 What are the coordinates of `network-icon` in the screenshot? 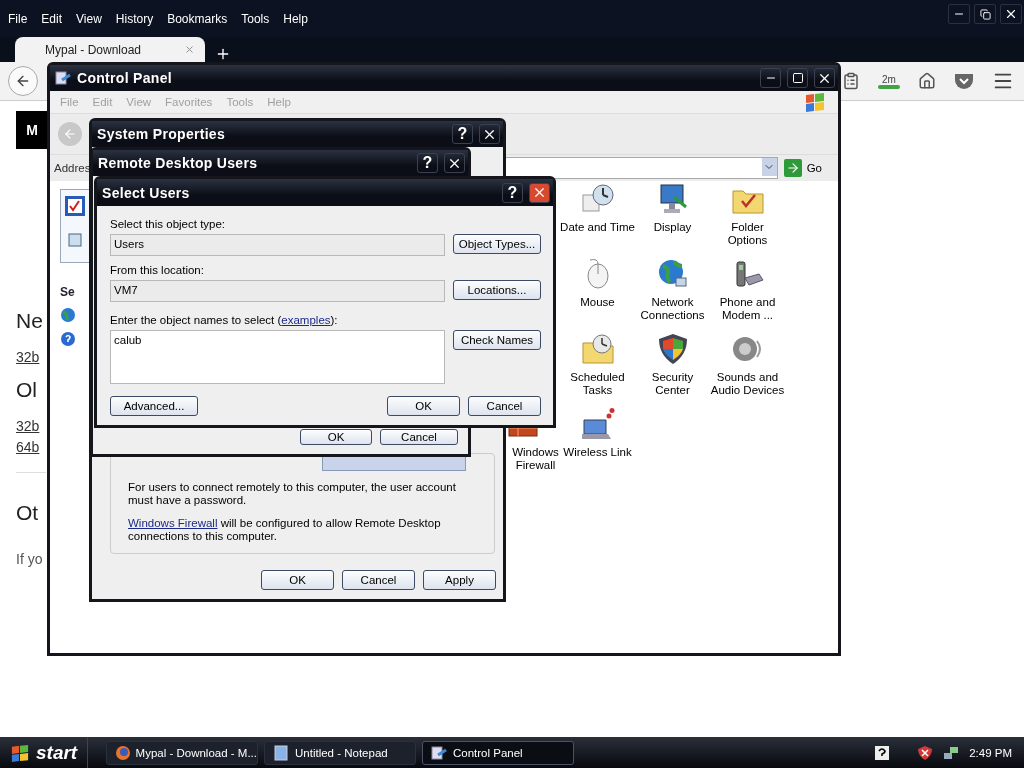 It's located at (951, 752).